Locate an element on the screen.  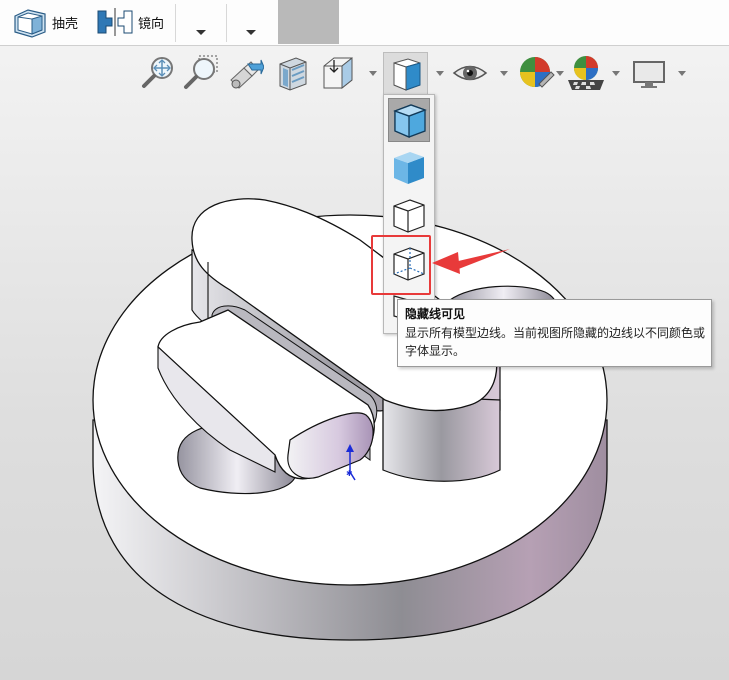
mirror-icon is located at coordinates (115, 22).